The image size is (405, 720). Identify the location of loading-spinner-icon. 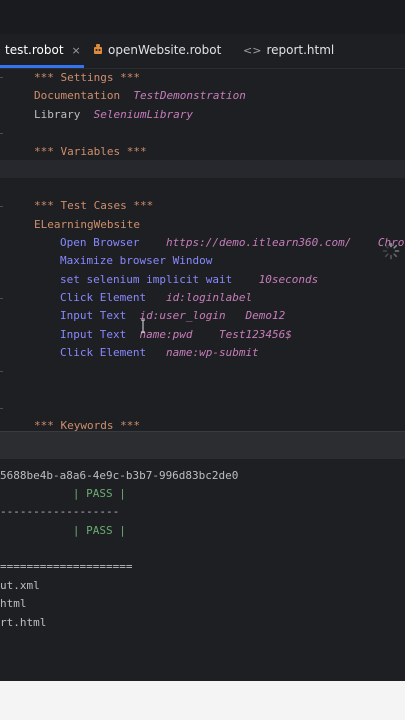
(391, 251).